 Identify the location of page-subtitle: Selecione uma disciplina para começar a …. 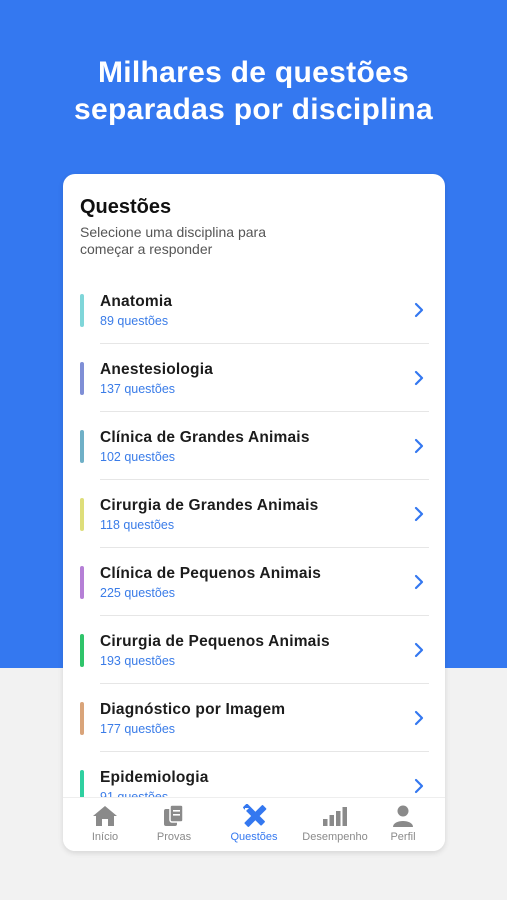
(173, 240).